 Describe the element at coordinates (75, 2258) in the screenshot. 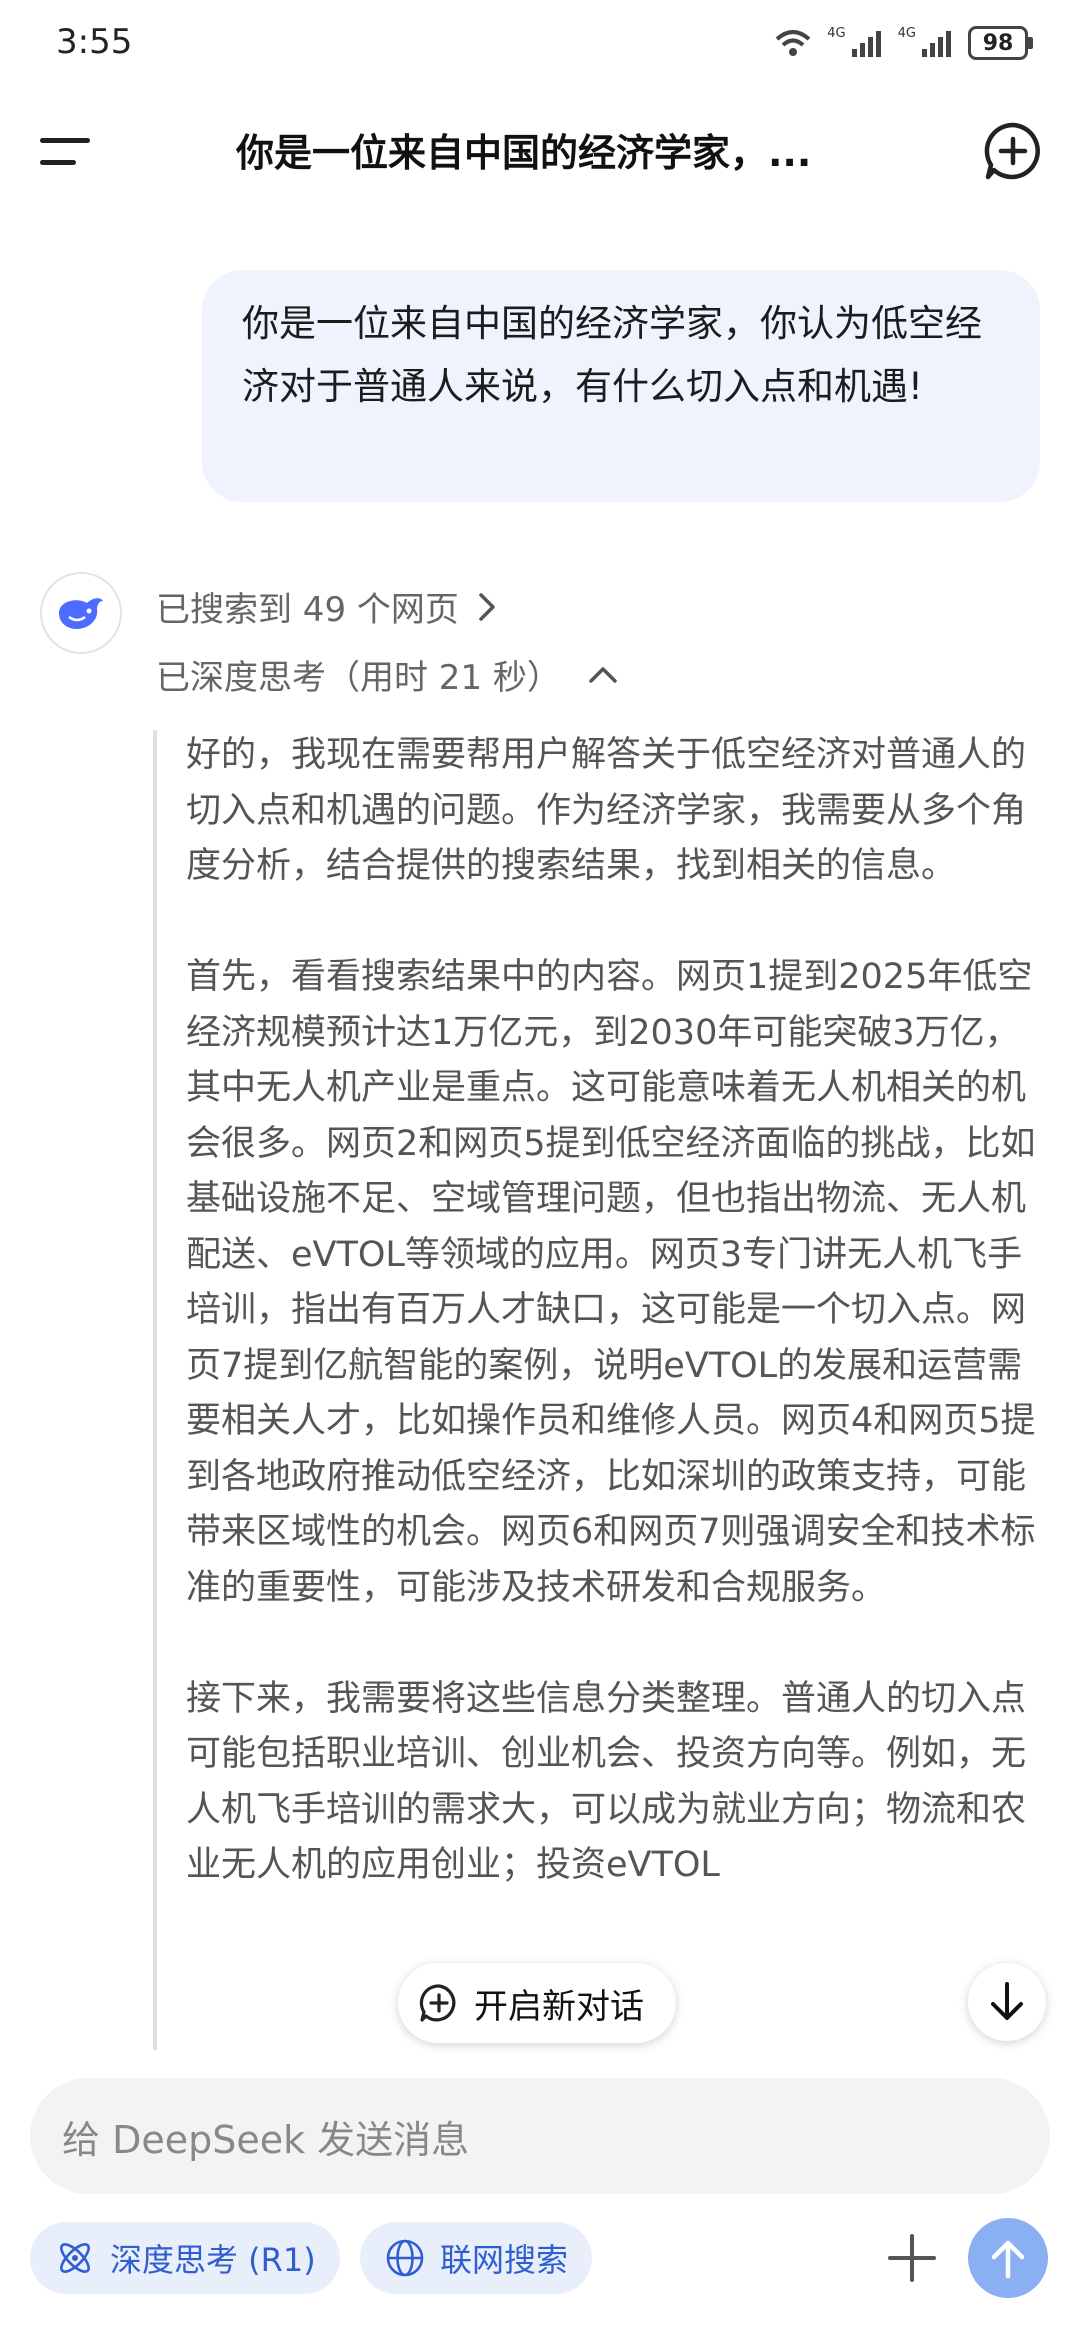

I see `atom-icon` at that location.